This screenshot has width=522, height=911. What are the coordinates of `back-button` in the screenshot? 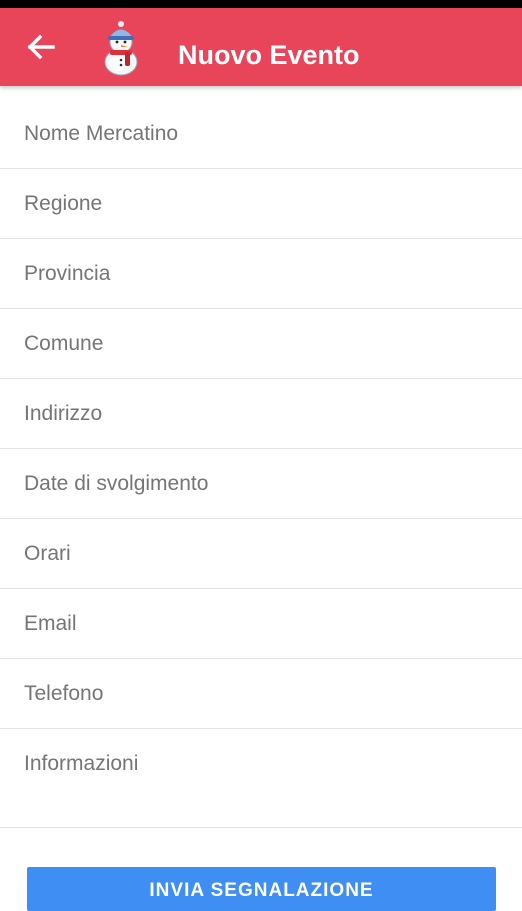 It's located at (41, 47).